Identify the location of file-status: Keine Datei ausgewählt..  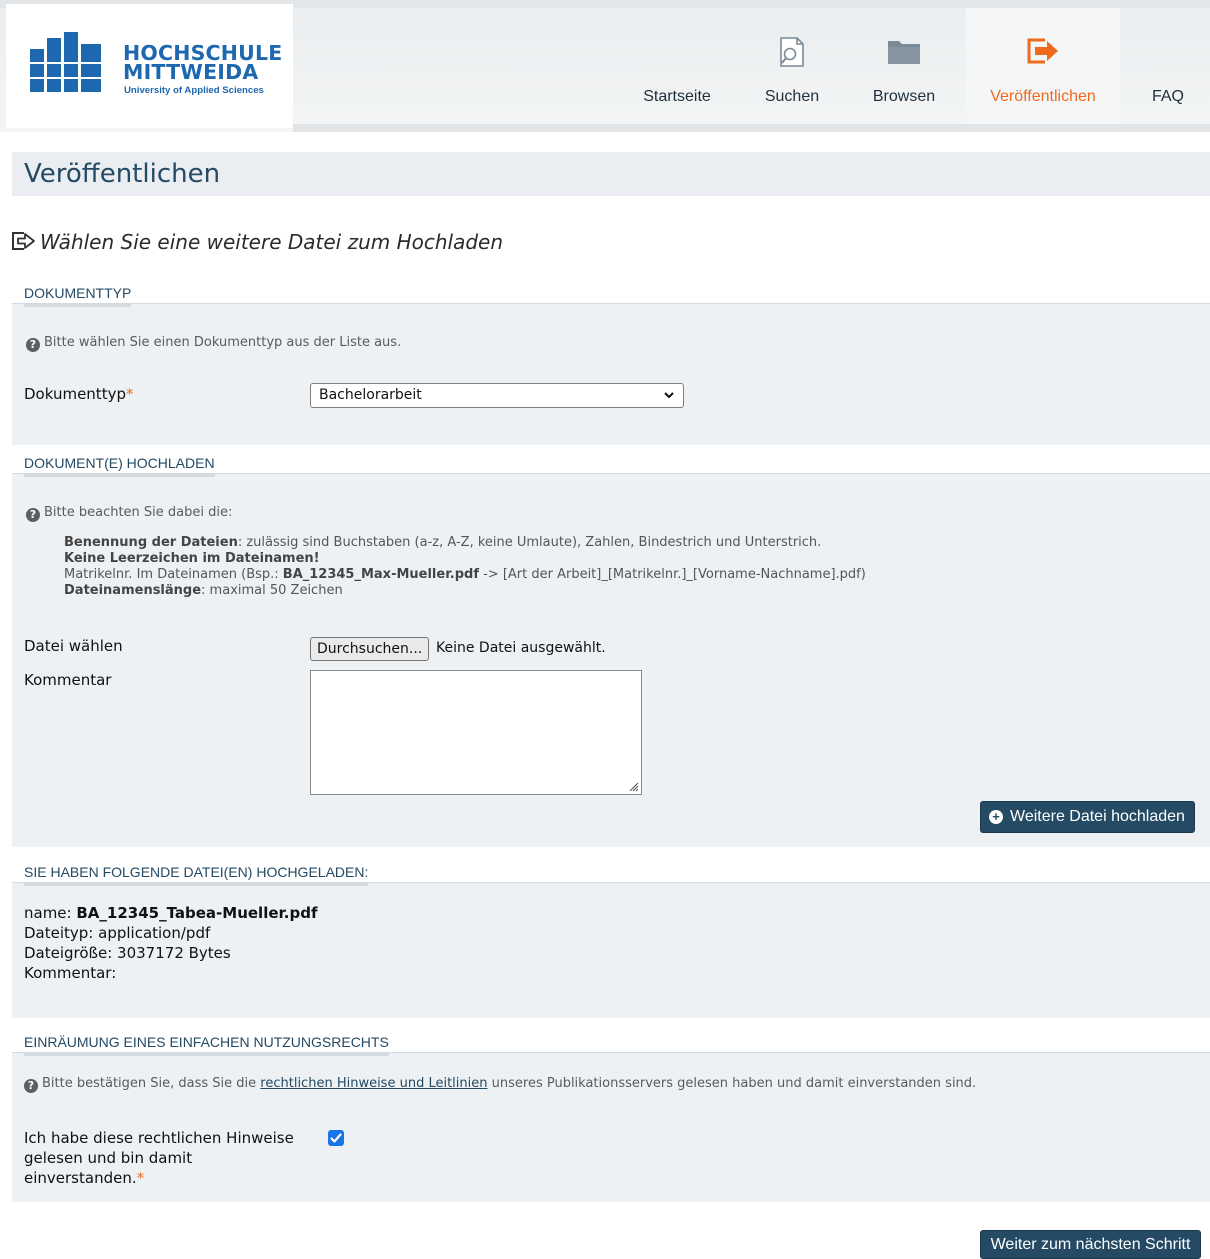
(521, 648).